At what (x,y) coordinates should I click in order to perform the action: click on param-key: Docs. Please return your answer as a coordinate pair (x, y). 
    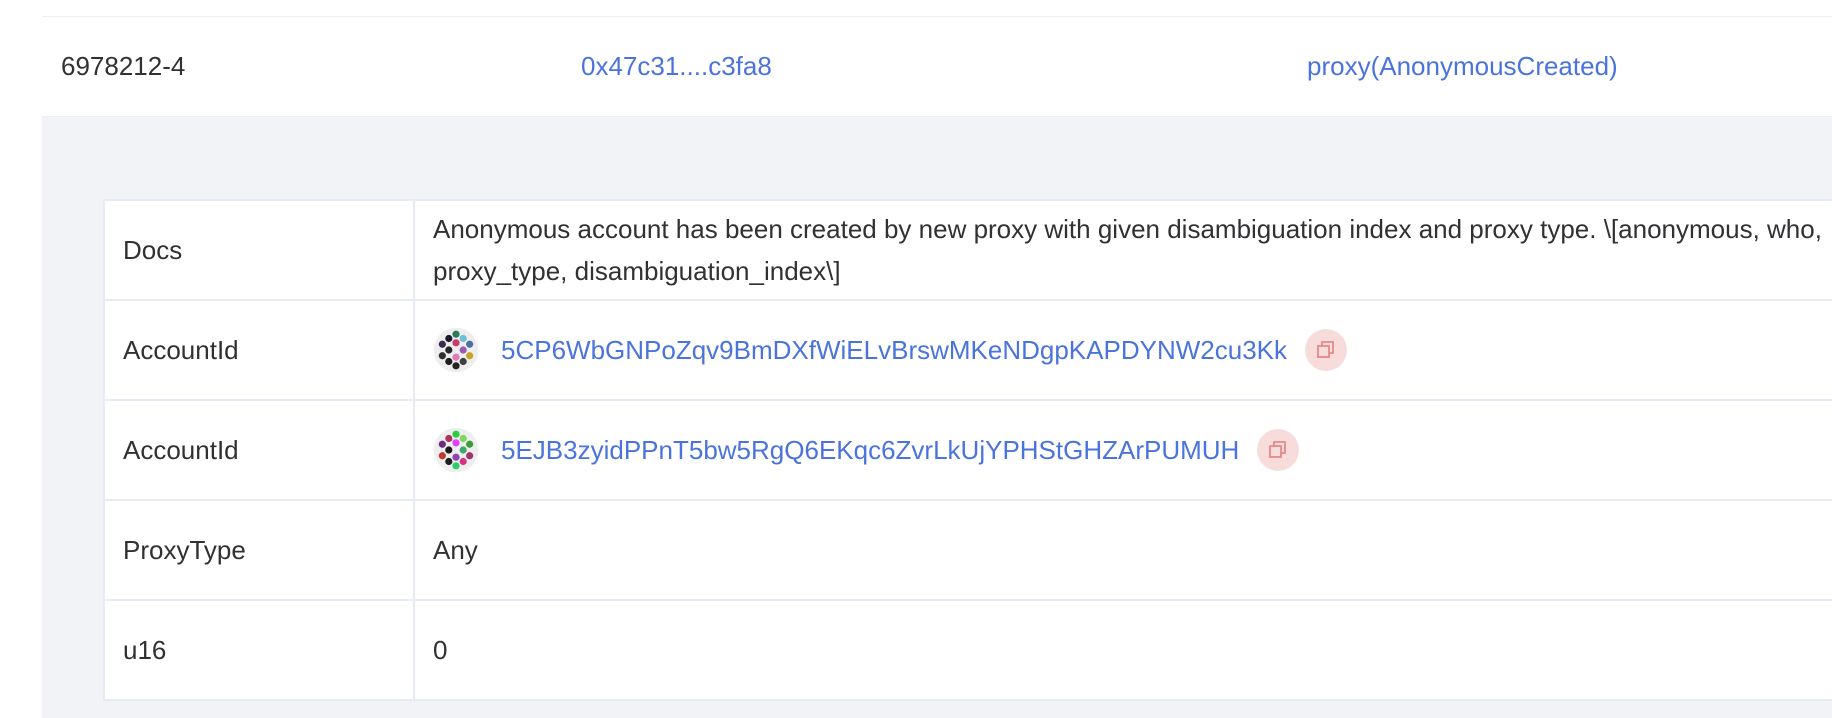
    Looking at the image, I should click on (259, 250).